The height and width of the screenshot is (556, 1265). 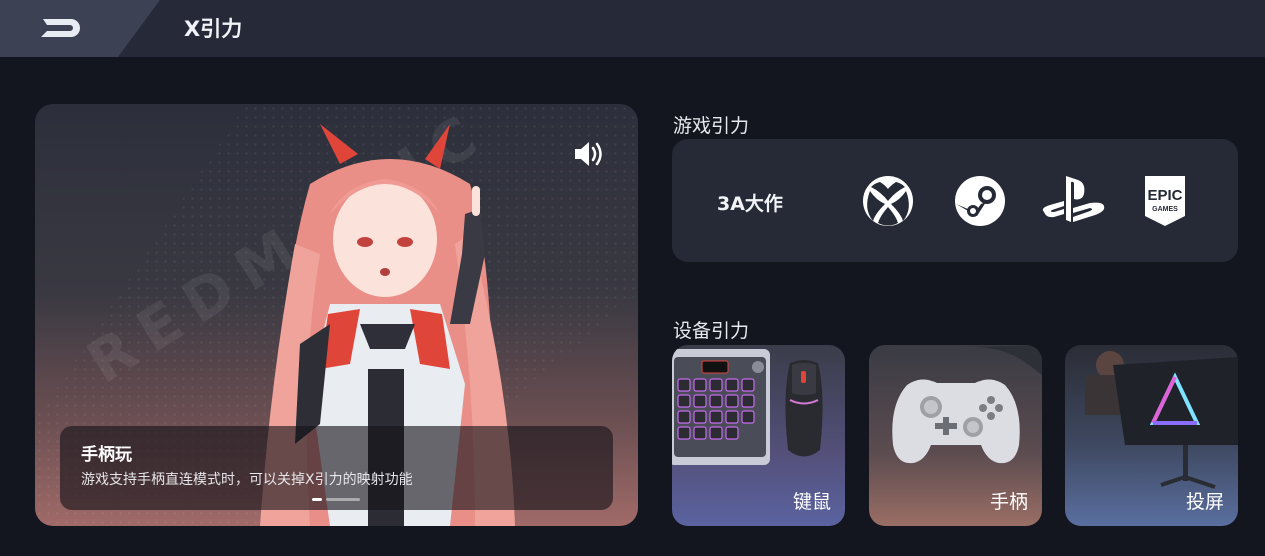 What do you see at coordinates (980, 201) in the screenshot?
I see `steam-icon` at bounding box center [980, 201].